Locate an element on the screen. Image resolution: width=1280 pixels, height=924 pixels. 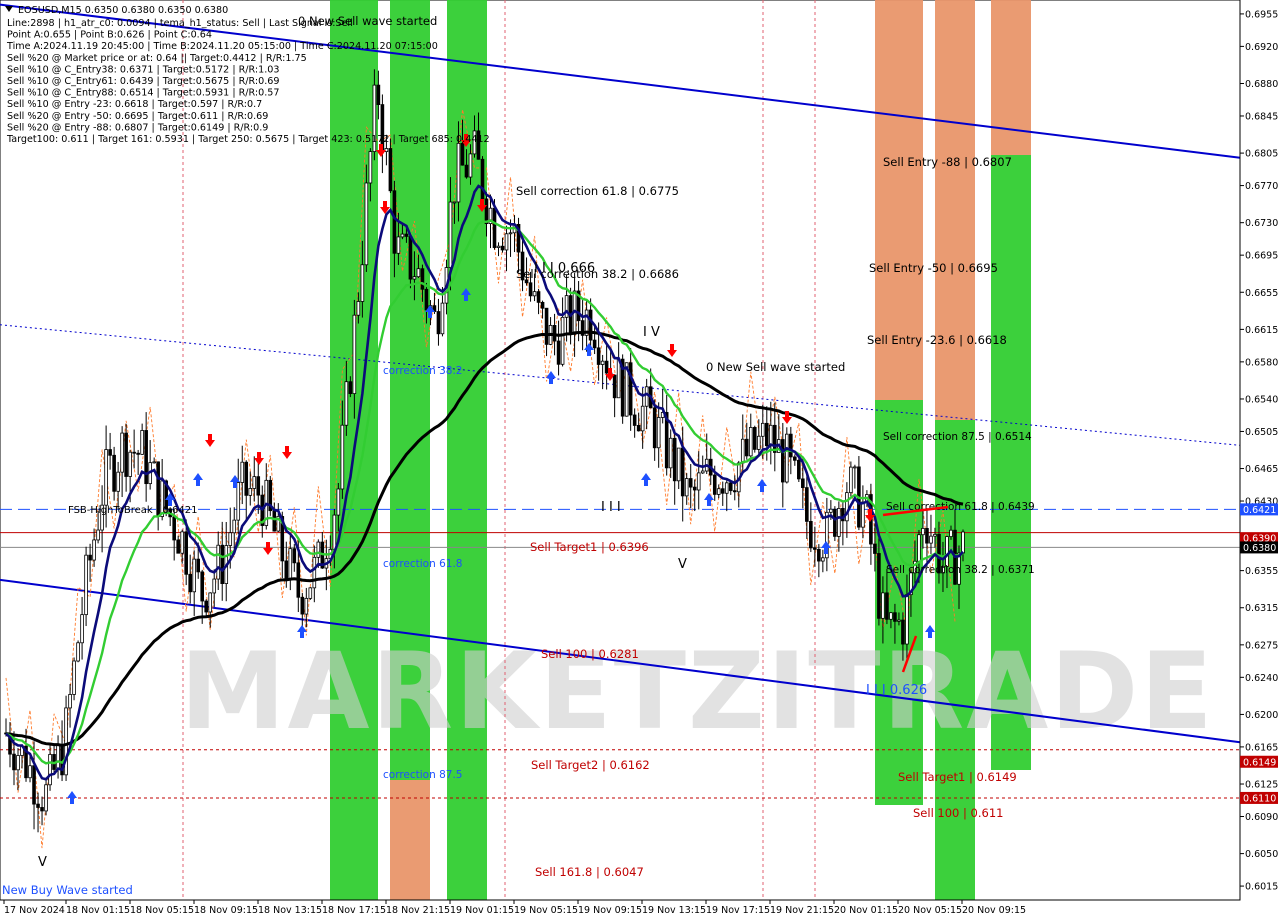
sell-correction-875-label: Sell correction 87.5 | 0.6514 is located at coordinates (957, 437).